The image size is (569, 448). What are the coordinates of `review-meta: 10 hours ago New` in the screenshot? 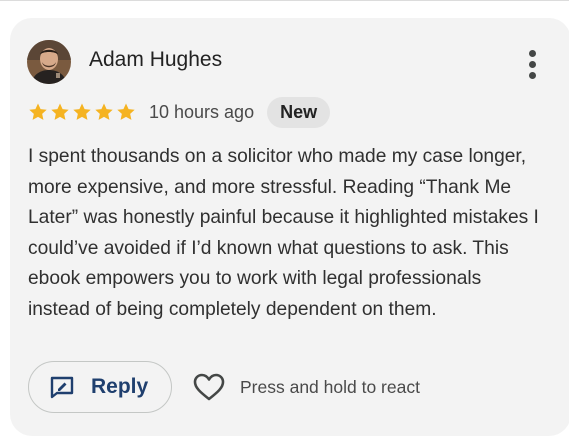 It's located at (179, 112).